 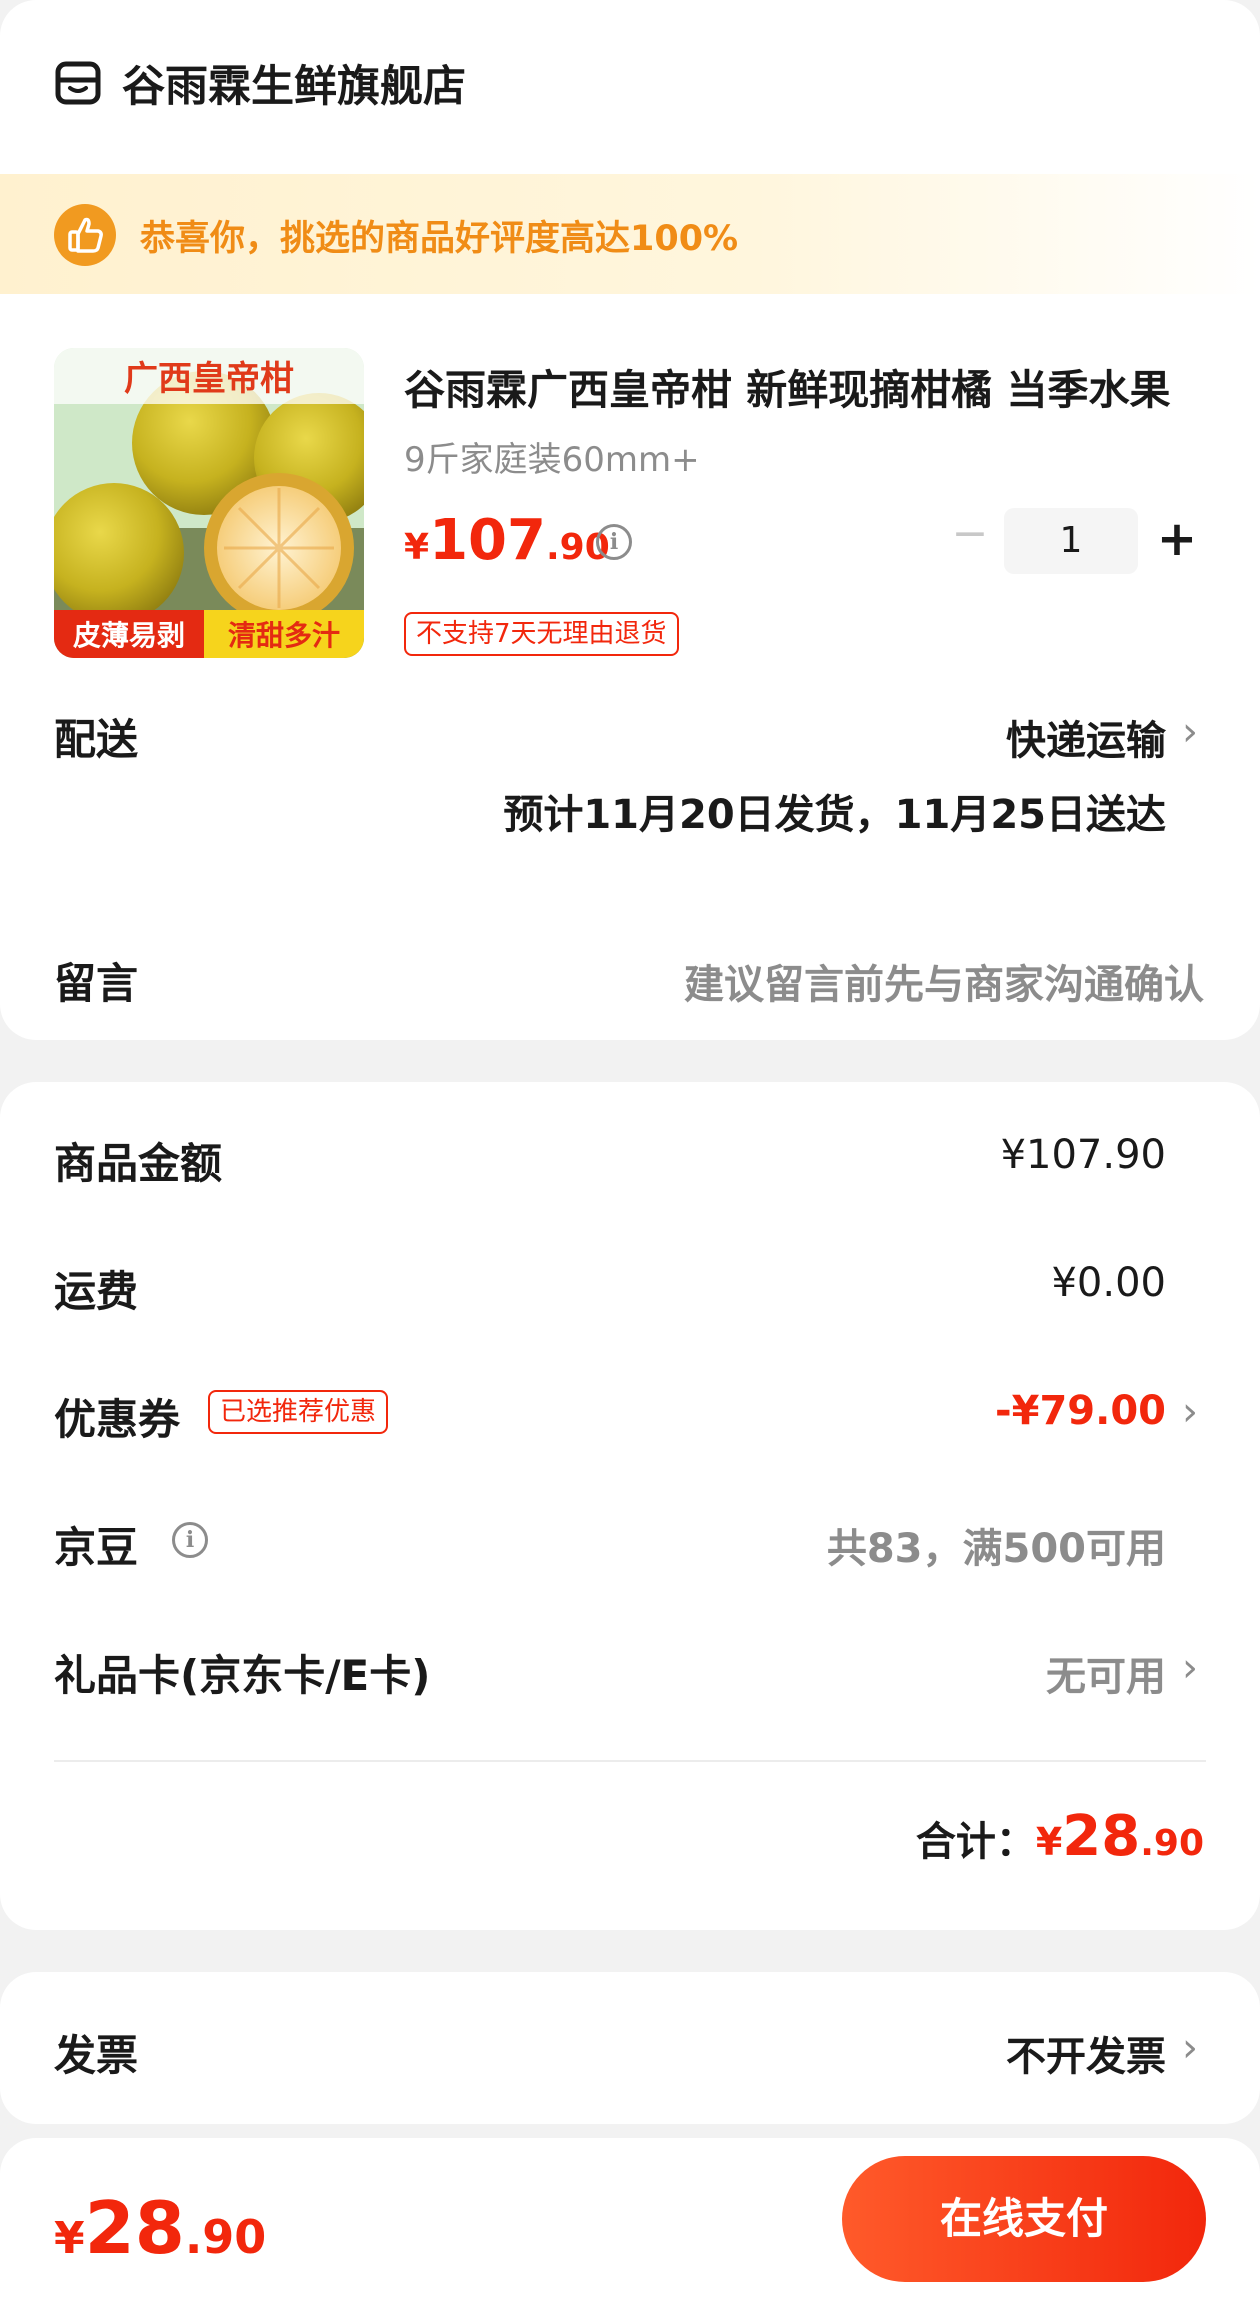 What do you see at coordinates (284, 635) in the screenshot?
I see `product-image-tag-right: 清甜多汁` at bounding box center [284, 635].